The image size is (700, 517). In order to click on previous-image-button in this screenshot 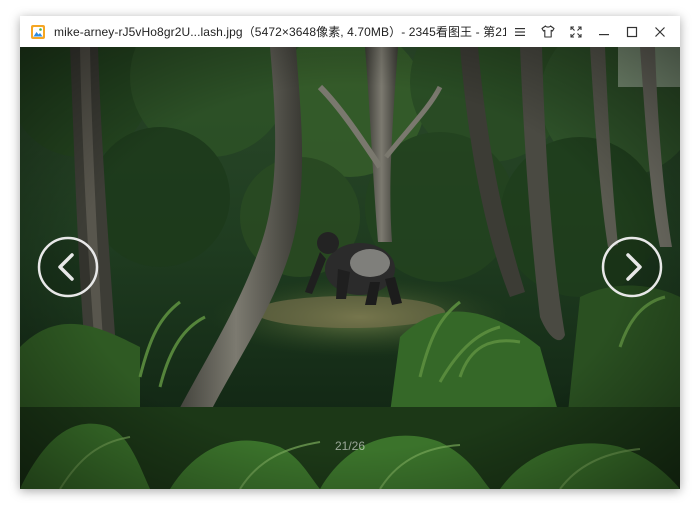, I will do `click(68, 267)`.